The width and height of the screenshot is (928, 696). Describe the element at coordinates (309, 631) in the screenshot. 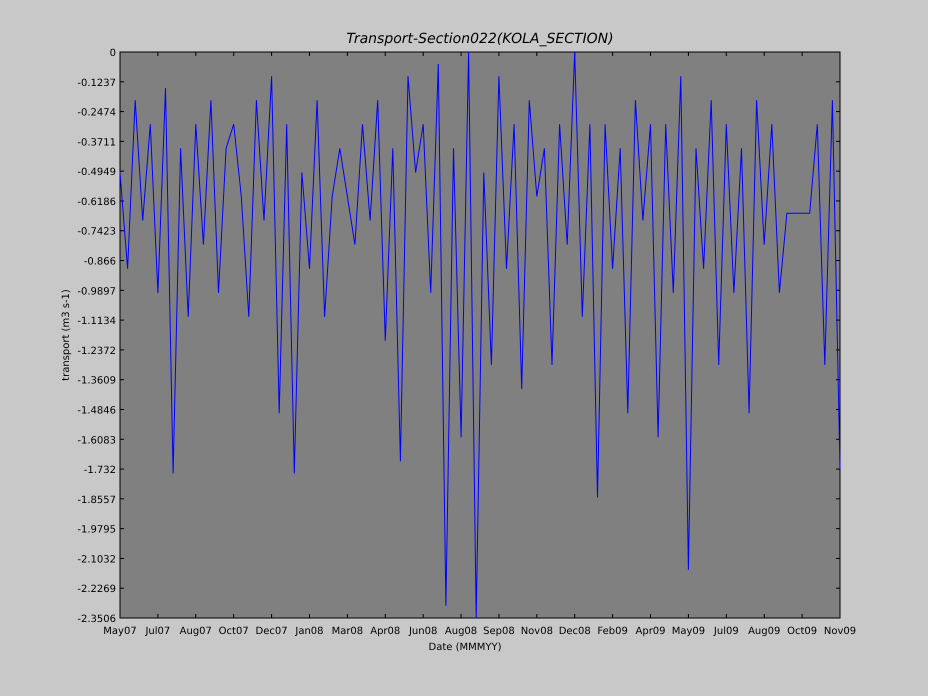

I see `tick-label: Jan08` at that location.